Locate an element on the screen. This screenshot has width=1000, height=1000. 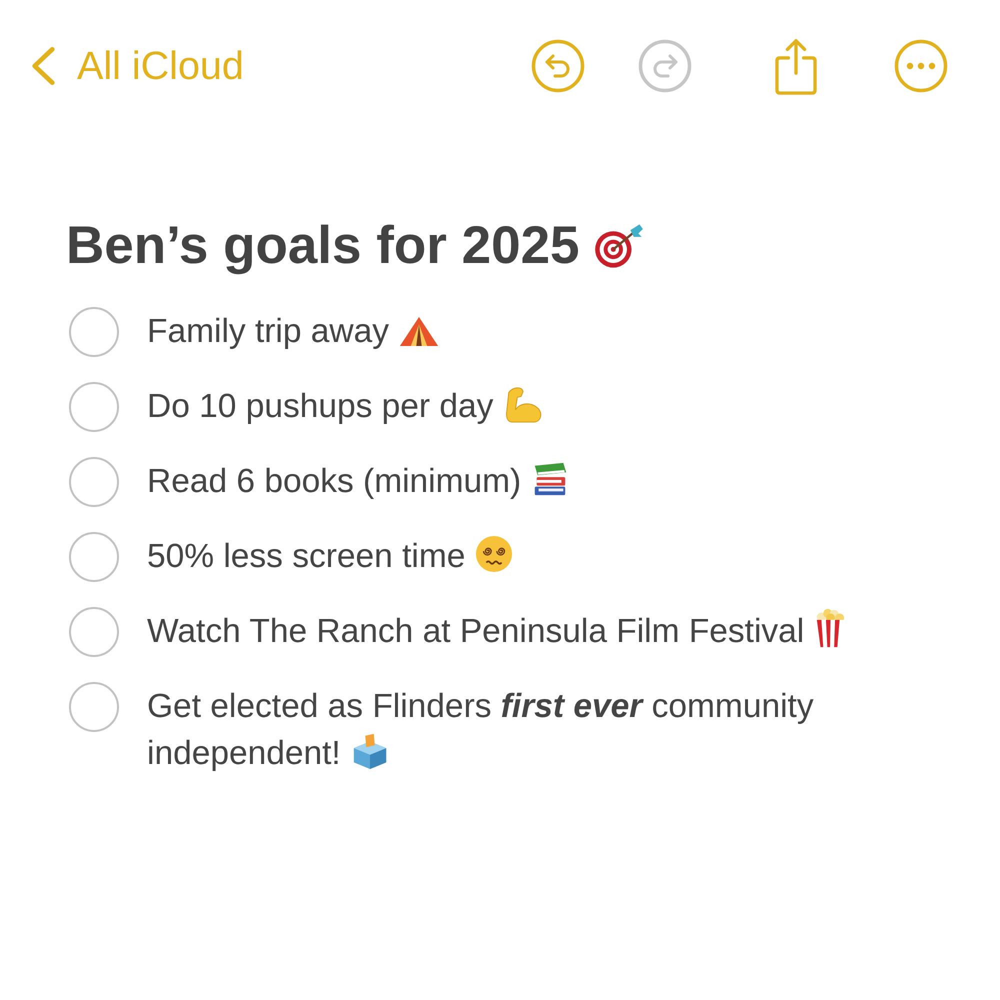
redo-icon is located at coordinates (665, 66).